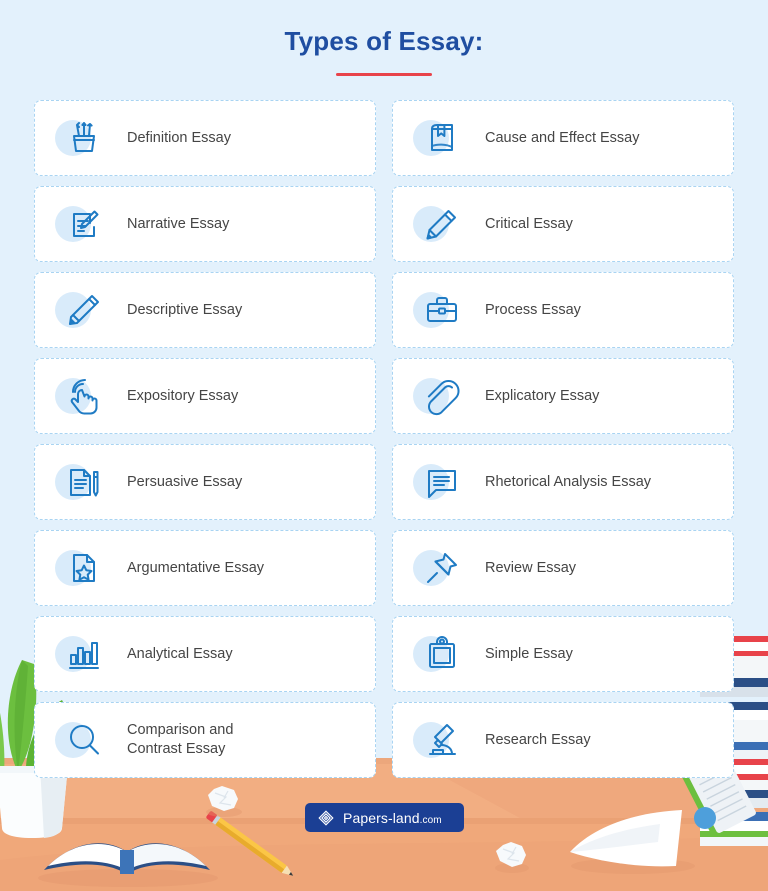 The width and height of the screenshot is (768, 891). I want to click on essay-card-comparison-and-contrast: Comparison and Contrast Essay, so click(205, 740).